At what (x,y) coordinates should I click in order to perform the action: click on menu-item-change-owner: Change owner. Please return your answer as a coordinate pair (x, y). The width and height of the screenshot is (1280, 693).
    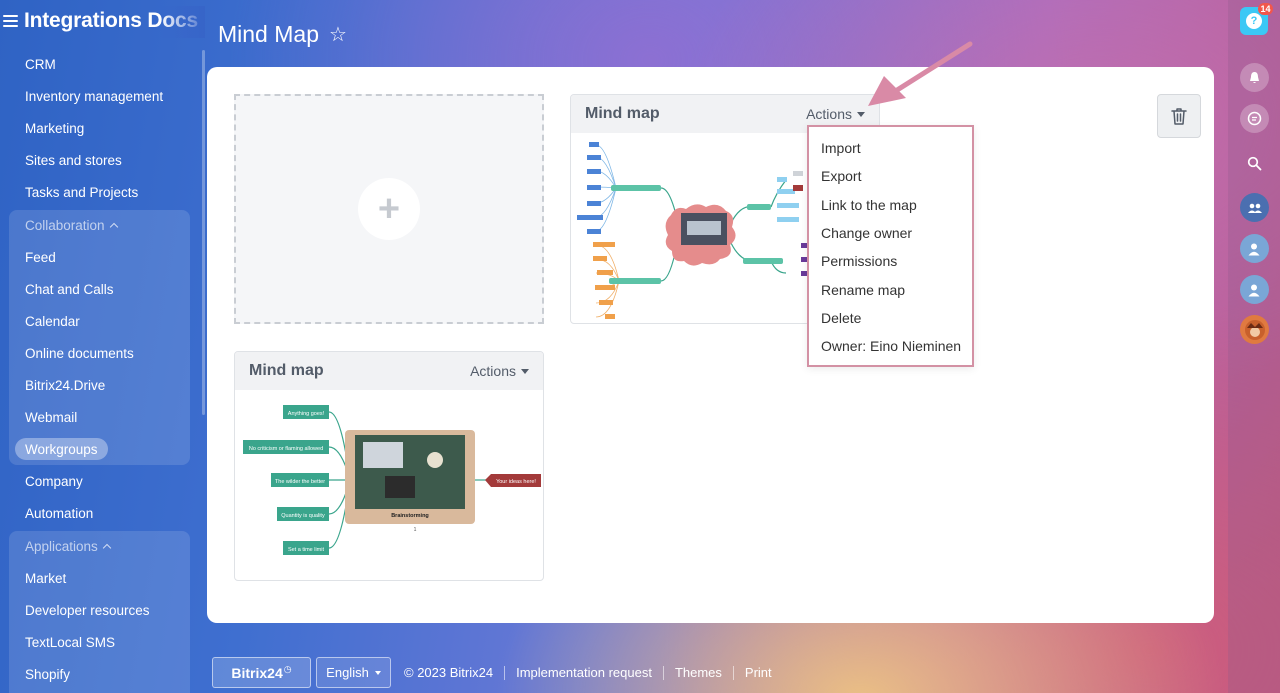
    Looking at the image, I should click on (890, 233).